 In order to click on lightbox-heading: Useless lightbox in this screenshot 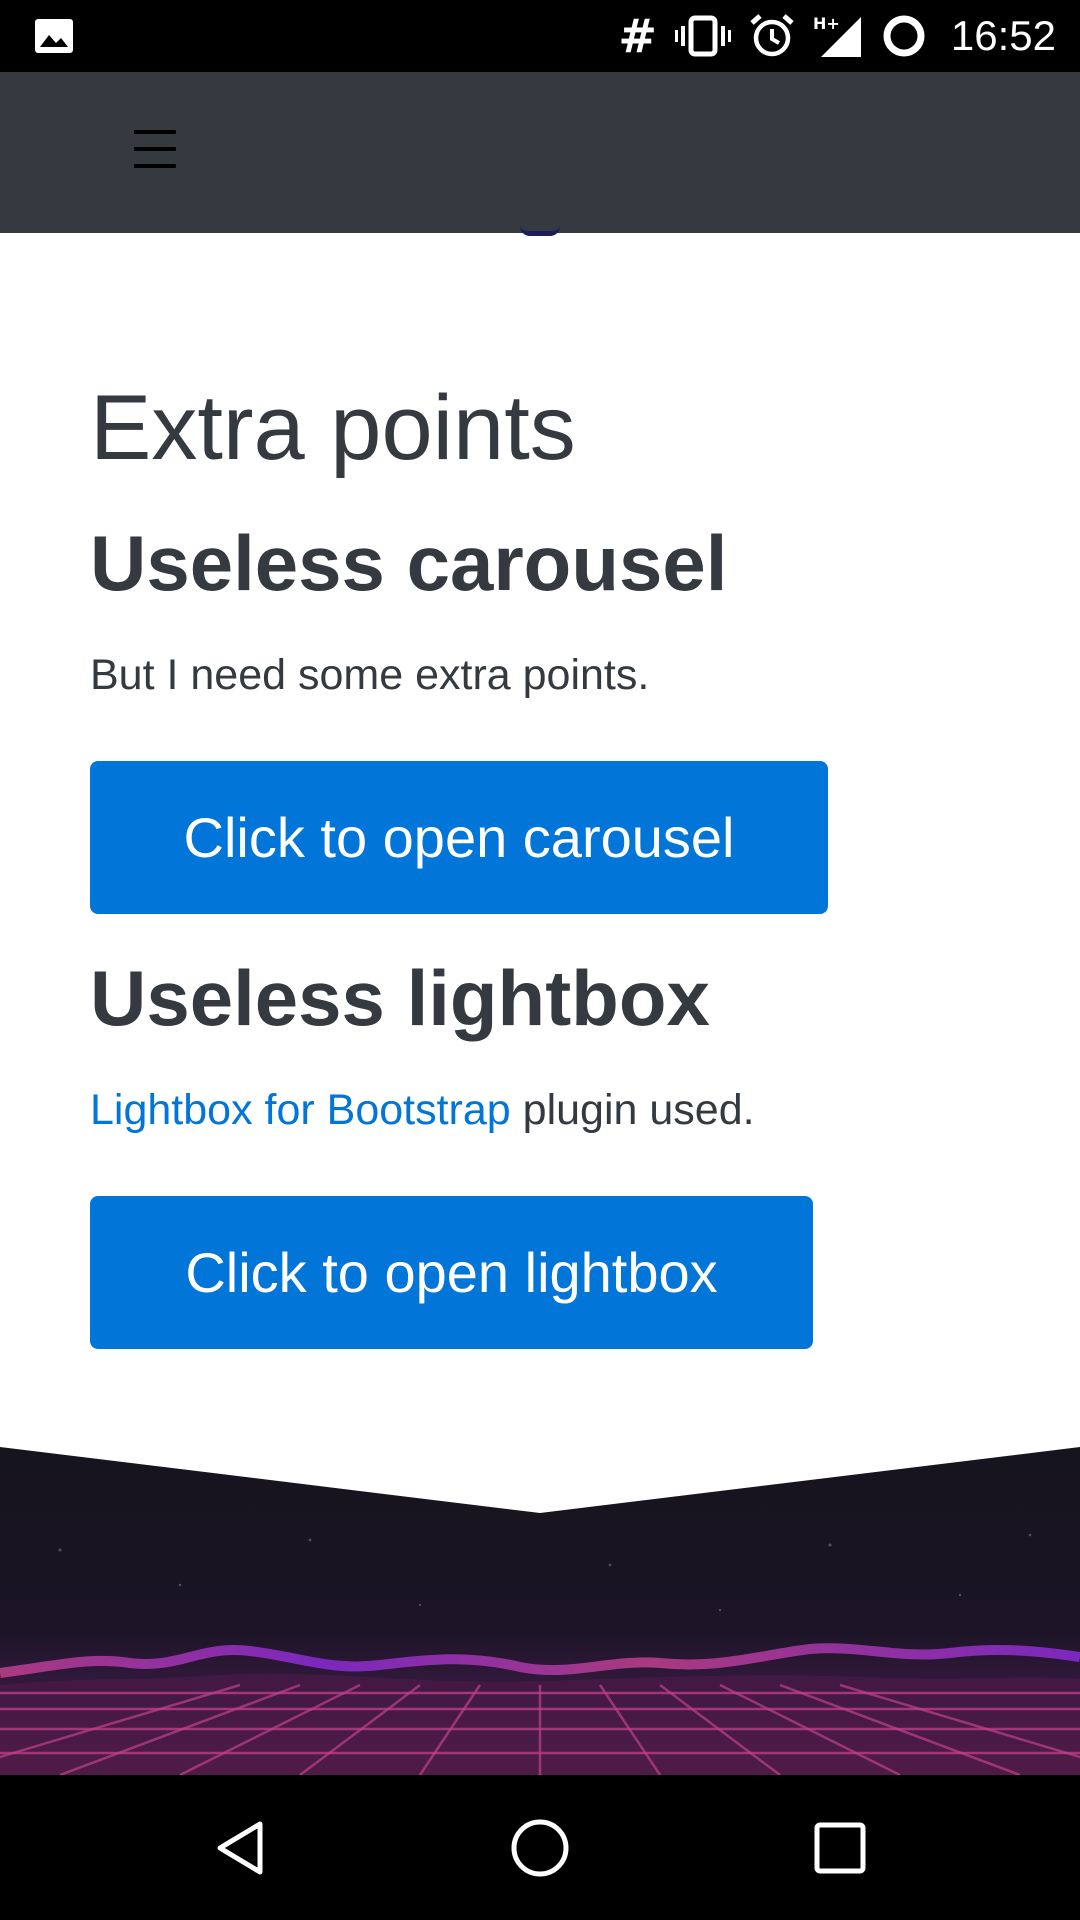, I will do `click(400, 998)`.